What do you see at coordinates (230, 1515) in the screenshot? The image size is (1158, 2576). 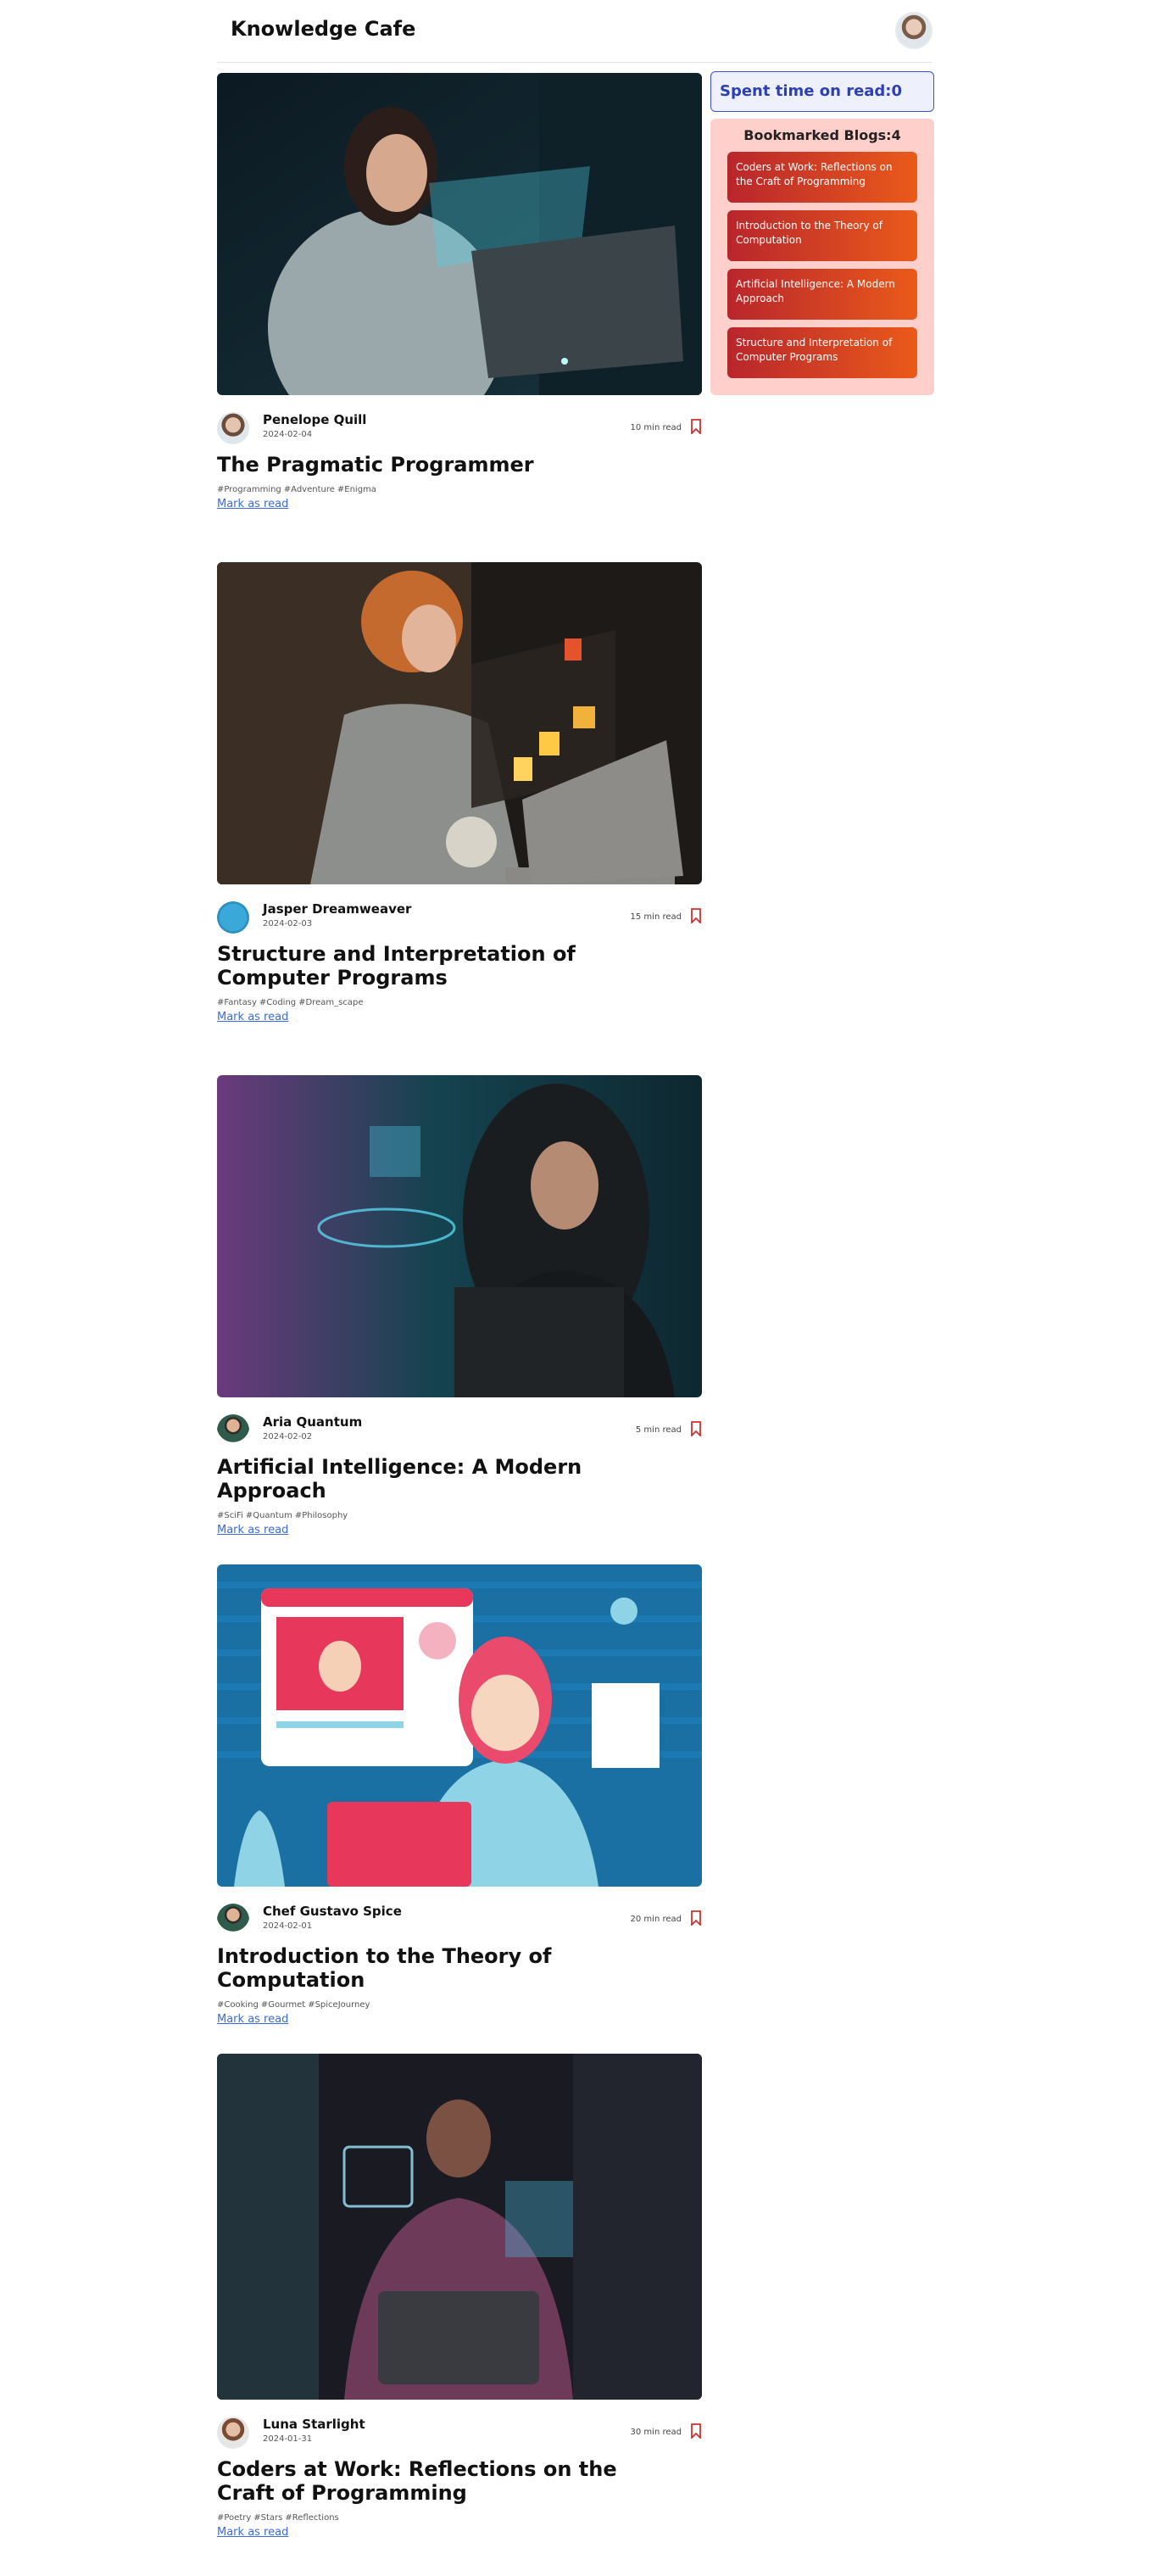 I see `tag: #SciFi` at bounding box center [230, 1515].